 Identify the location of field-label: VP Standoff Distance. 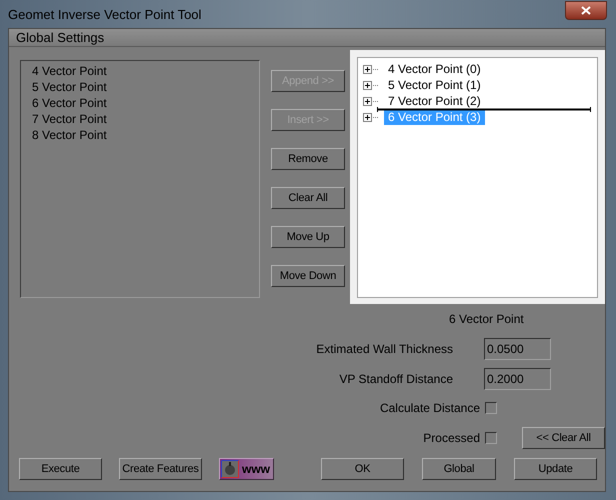
(395, 379).